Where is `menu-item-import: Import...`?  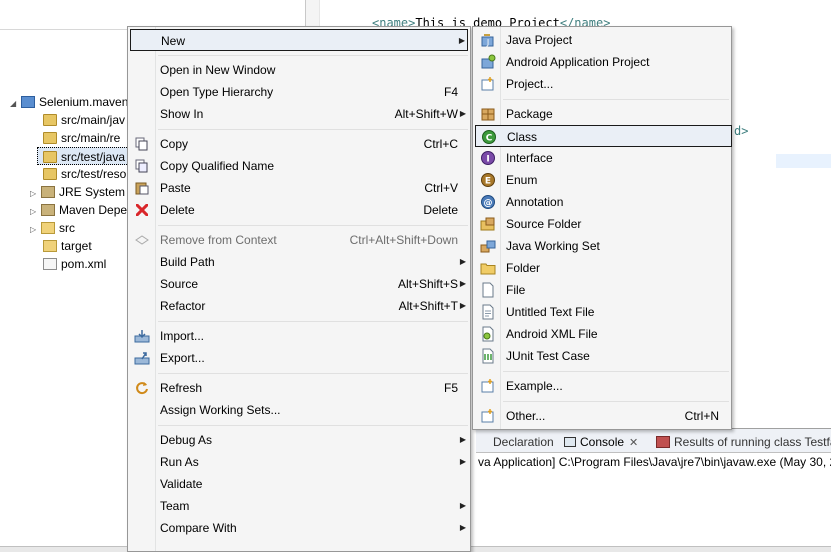
menu-item-import: Import... is located at coordinates (299, 336).